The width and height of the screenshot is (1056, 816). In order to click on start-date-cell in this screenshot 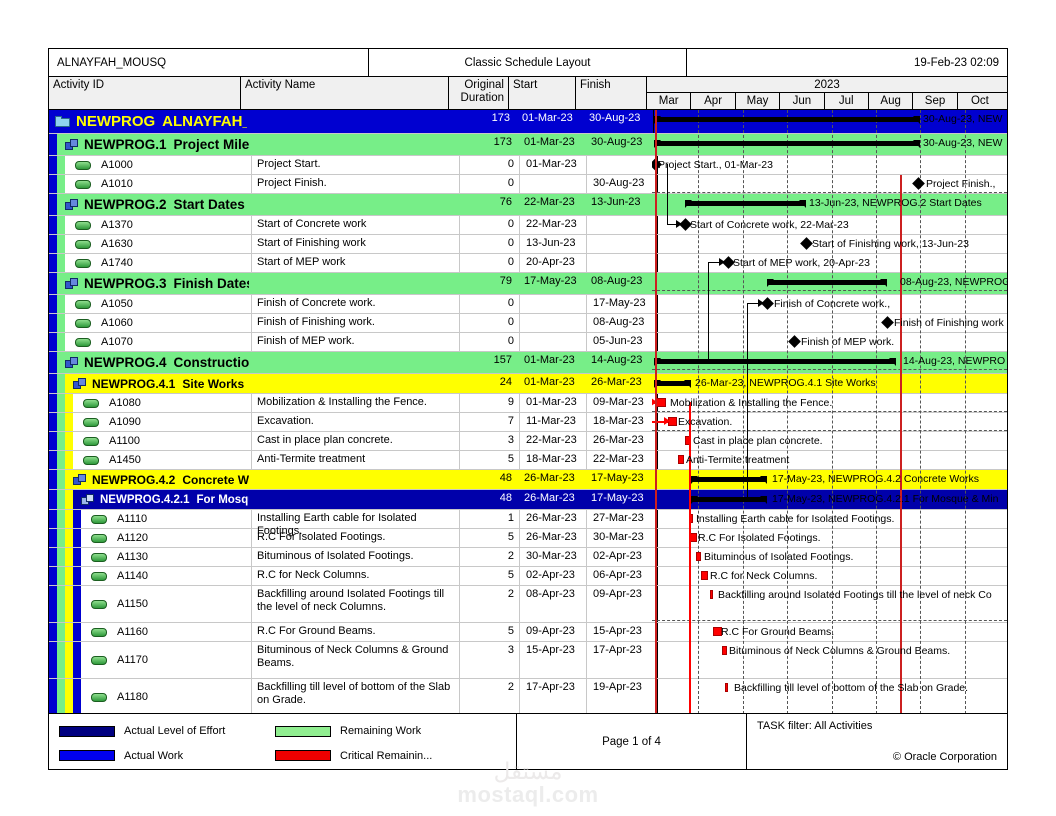, I will do `click(552, 304)`.